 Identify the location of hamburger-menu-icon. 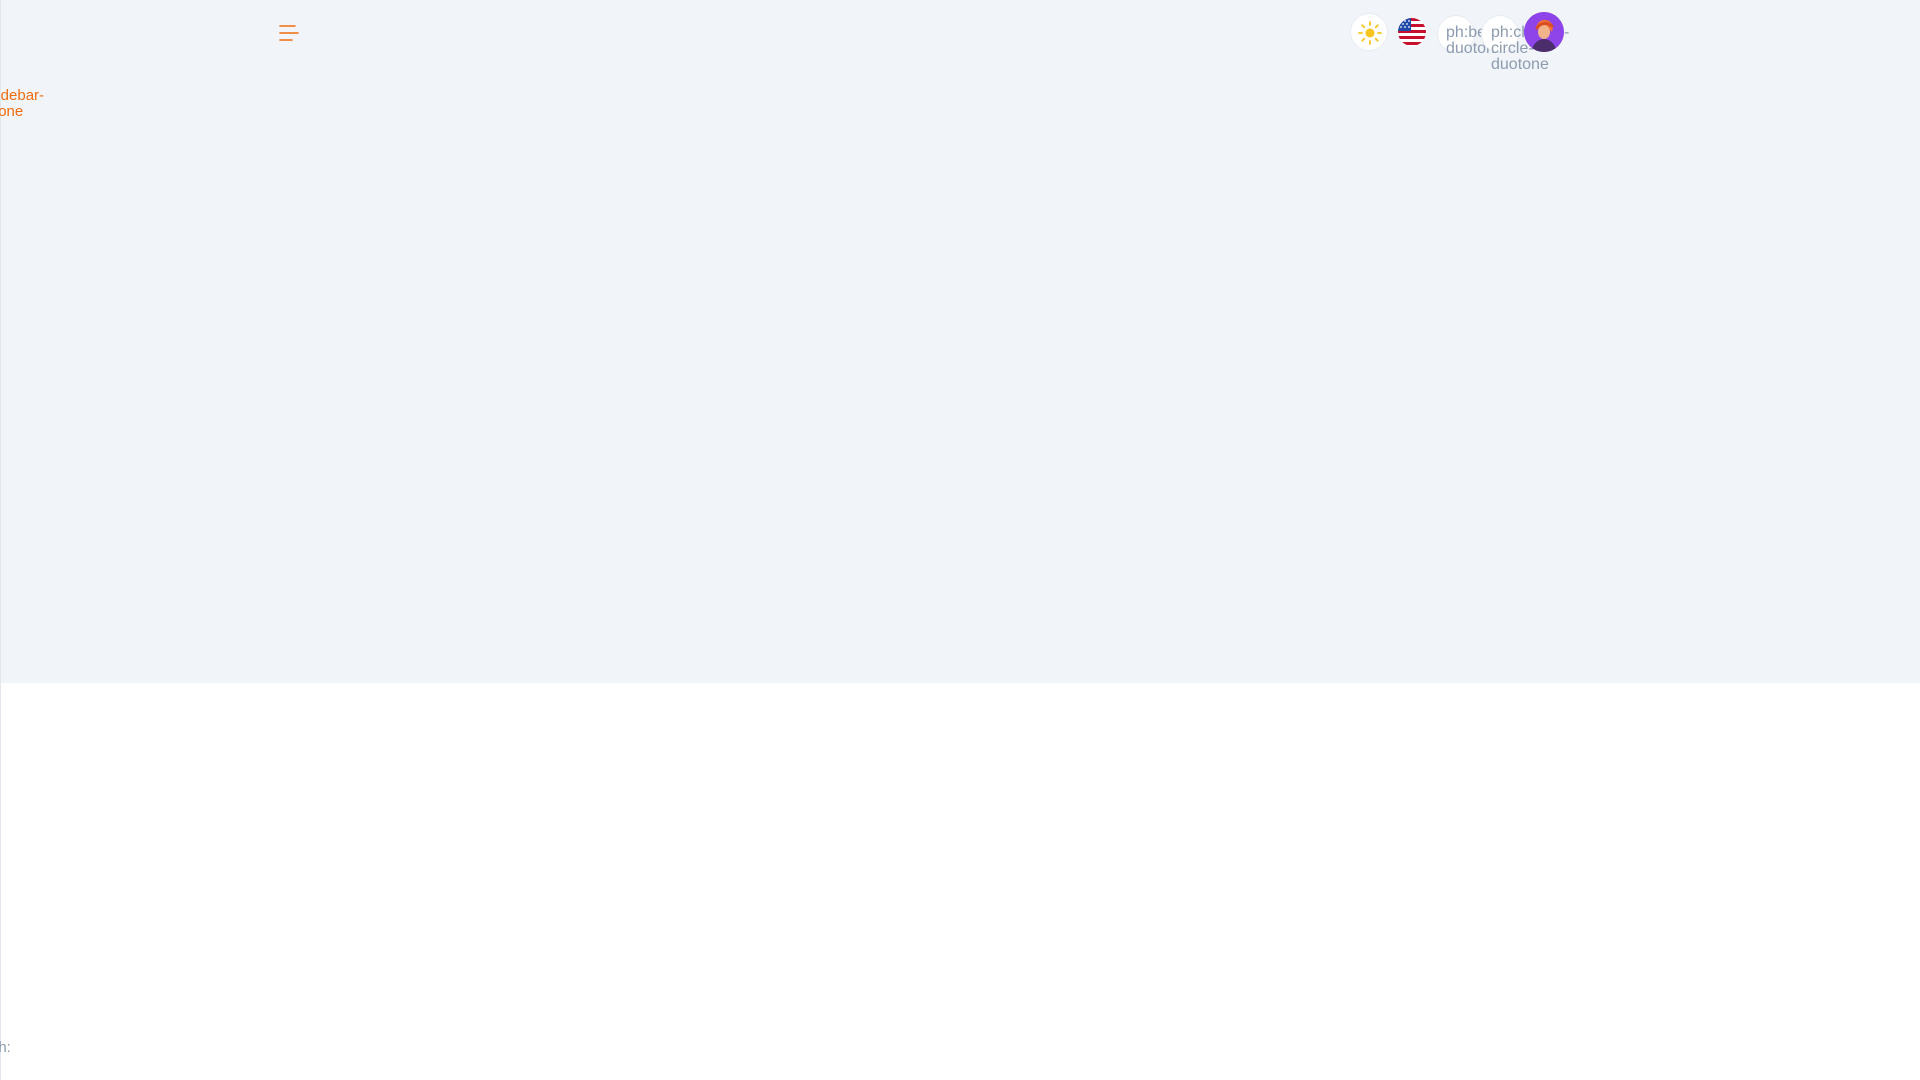
(289, 33).